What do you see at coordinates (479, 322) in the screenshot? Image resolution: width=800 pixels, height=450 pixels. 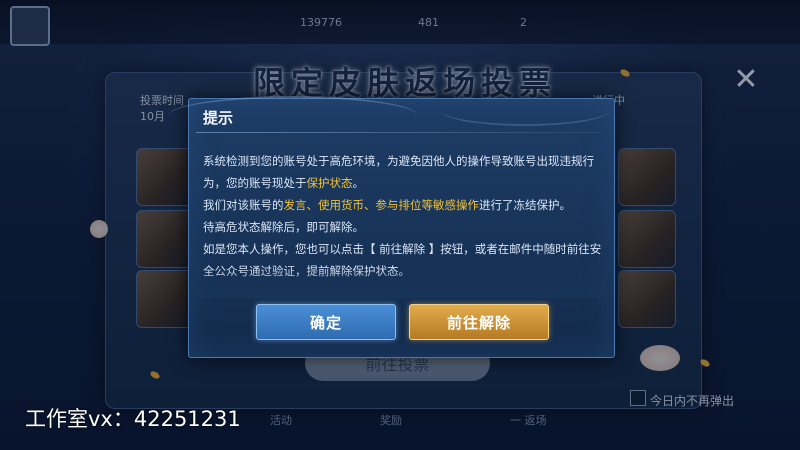 I see `go-unlock-button: 前往解除` at bounding box center [479, 322].